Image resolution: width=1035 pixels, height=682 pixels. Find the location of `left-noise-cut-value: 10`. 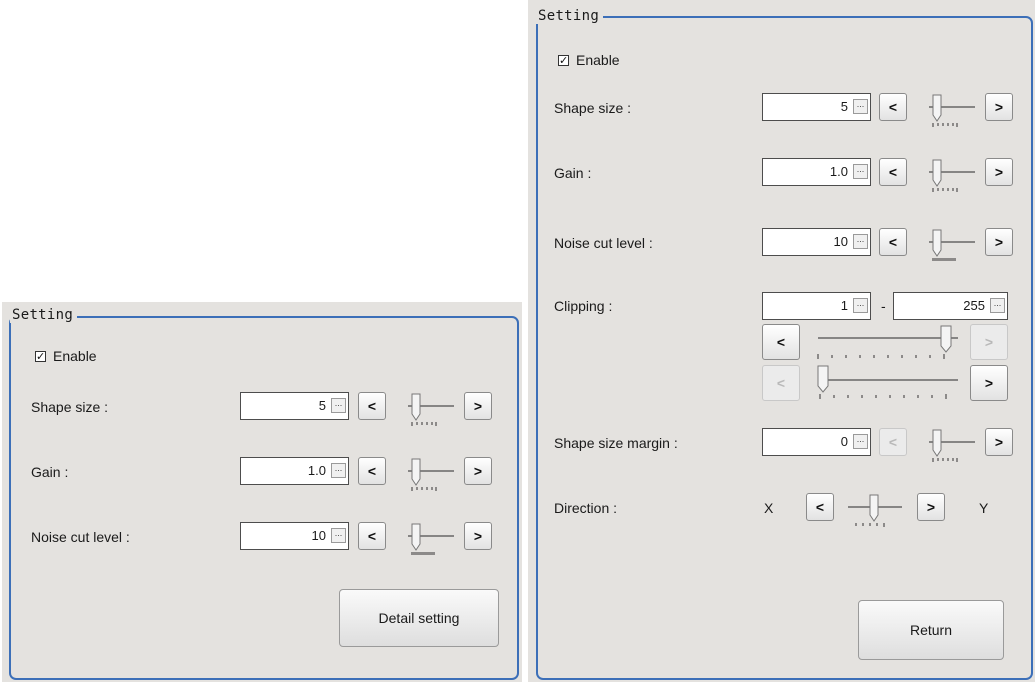

left-noise-cut-value: 10 is located at coordinates (318, 535).